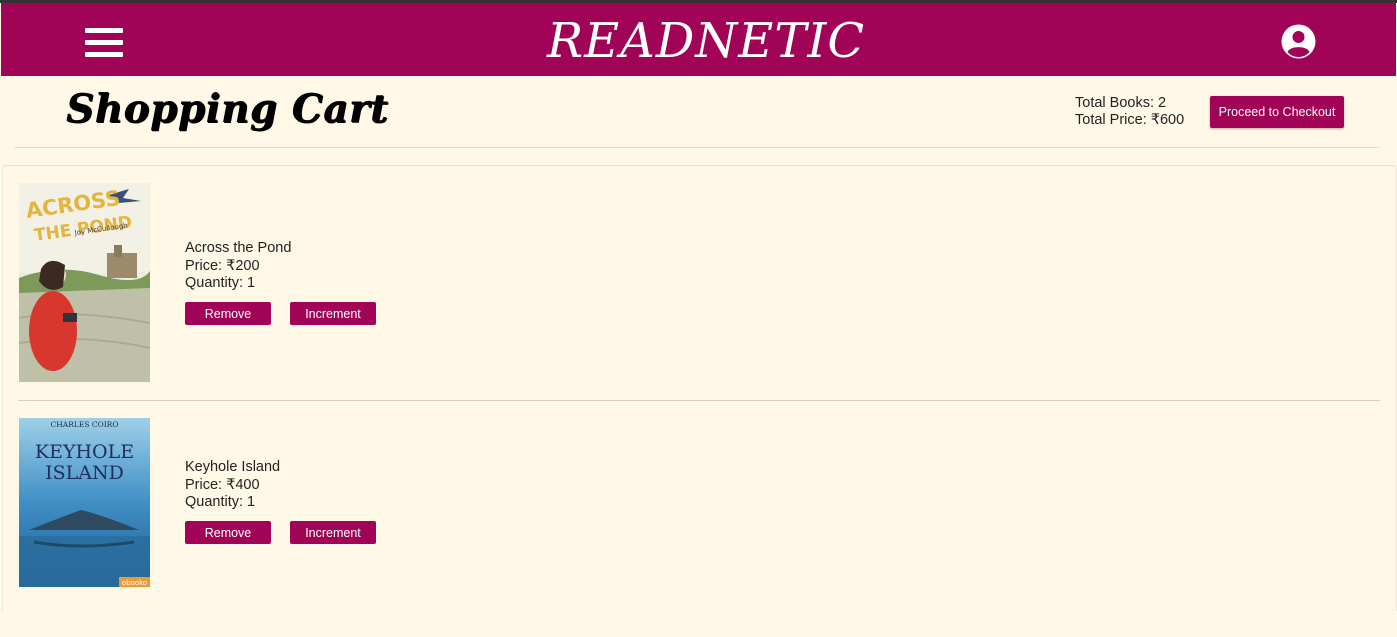 Image resolution: width=1397 pixels, height=637 pixels. Describe the element at coordinates (233, 467) in the screenshot. I see `book-title: Keyhole Island` at that location.